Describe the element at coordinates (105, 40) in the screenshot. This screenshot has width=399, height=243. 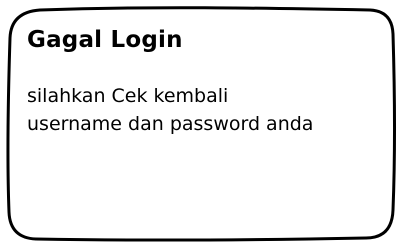
I see `dialog-title: Gagal Login` at that location.